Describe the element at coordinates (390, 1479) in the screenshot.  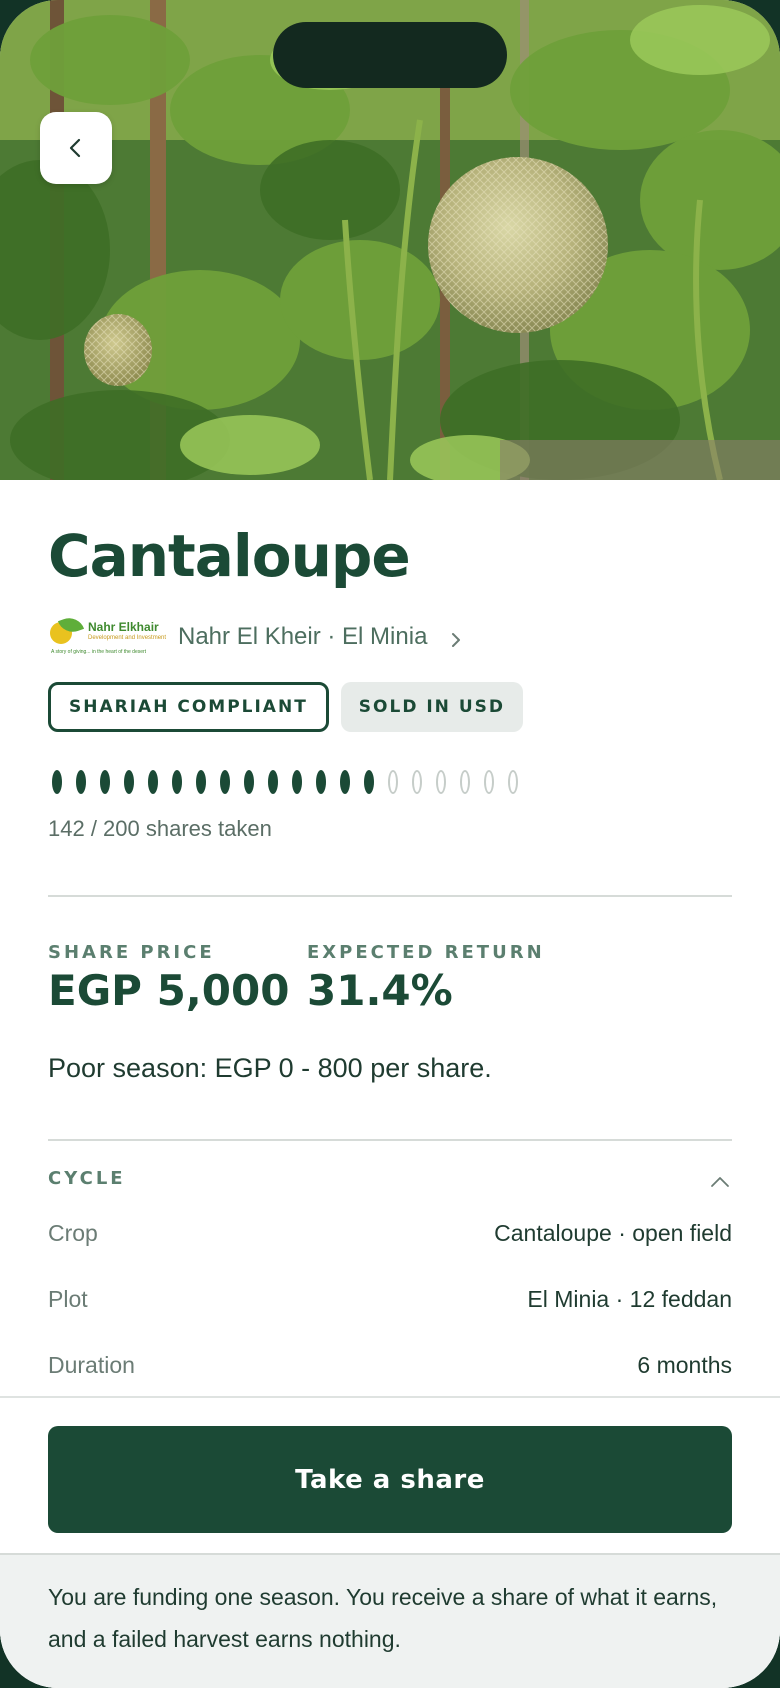
I see `take-share-button: Take a share` at that location.